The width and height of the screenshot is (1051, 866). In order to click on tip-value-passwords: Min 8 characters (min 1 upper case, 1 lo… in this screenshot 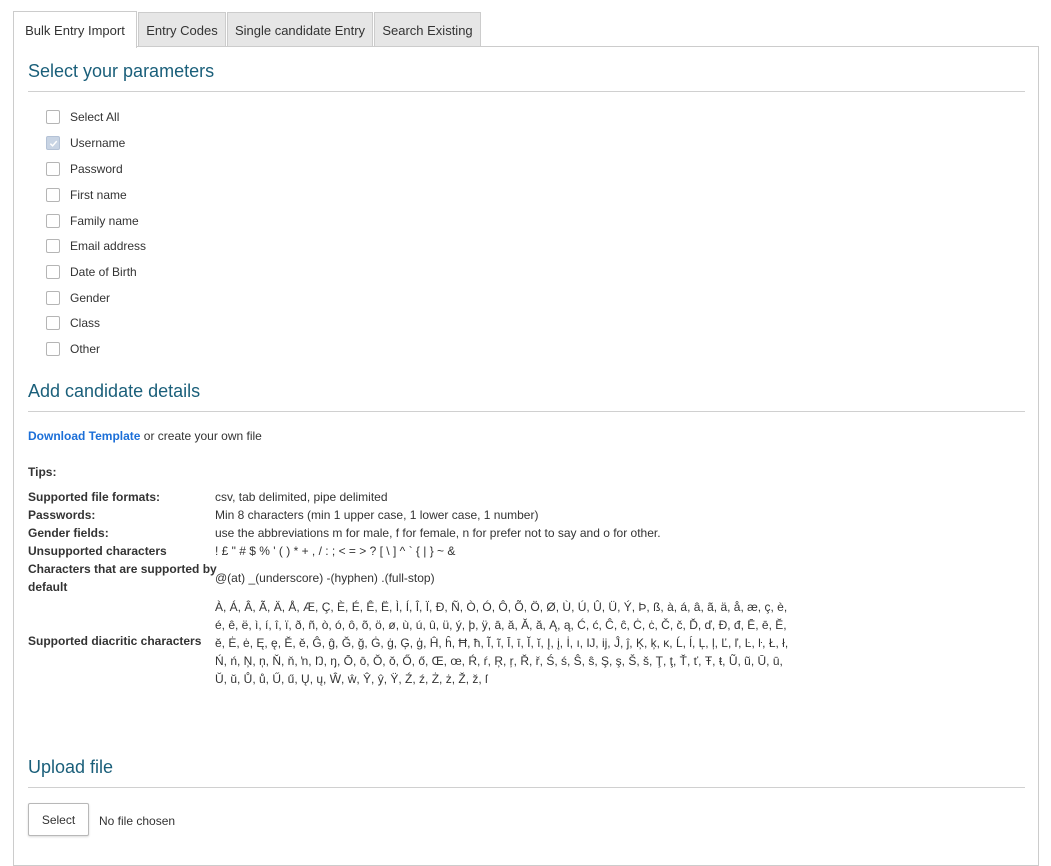, I will do `click(377, 515)`.